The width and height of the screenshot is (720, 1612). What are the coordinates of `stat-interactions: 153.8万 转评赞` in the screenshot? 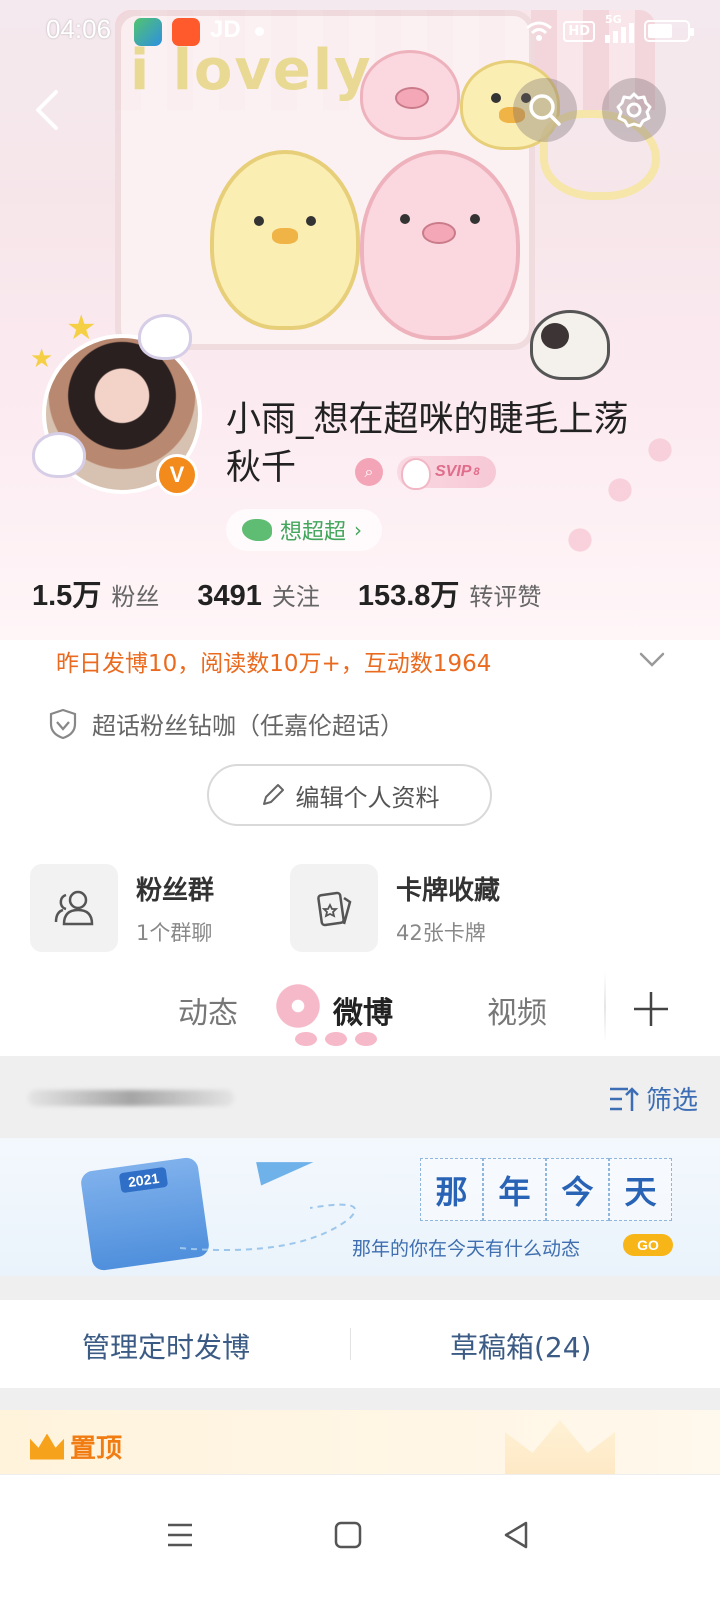 It's located at (450, 593).